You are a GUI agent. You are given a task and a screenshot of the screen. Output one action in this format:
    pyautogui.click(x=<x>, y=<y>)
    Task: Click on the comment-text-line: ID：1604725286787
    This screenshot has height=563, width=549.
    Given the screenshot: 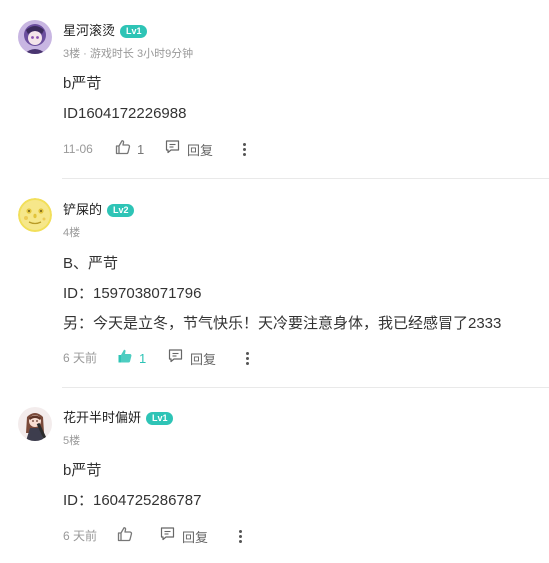 What is the action you would take?
    pyautogui.click(x=132, y=500)
    